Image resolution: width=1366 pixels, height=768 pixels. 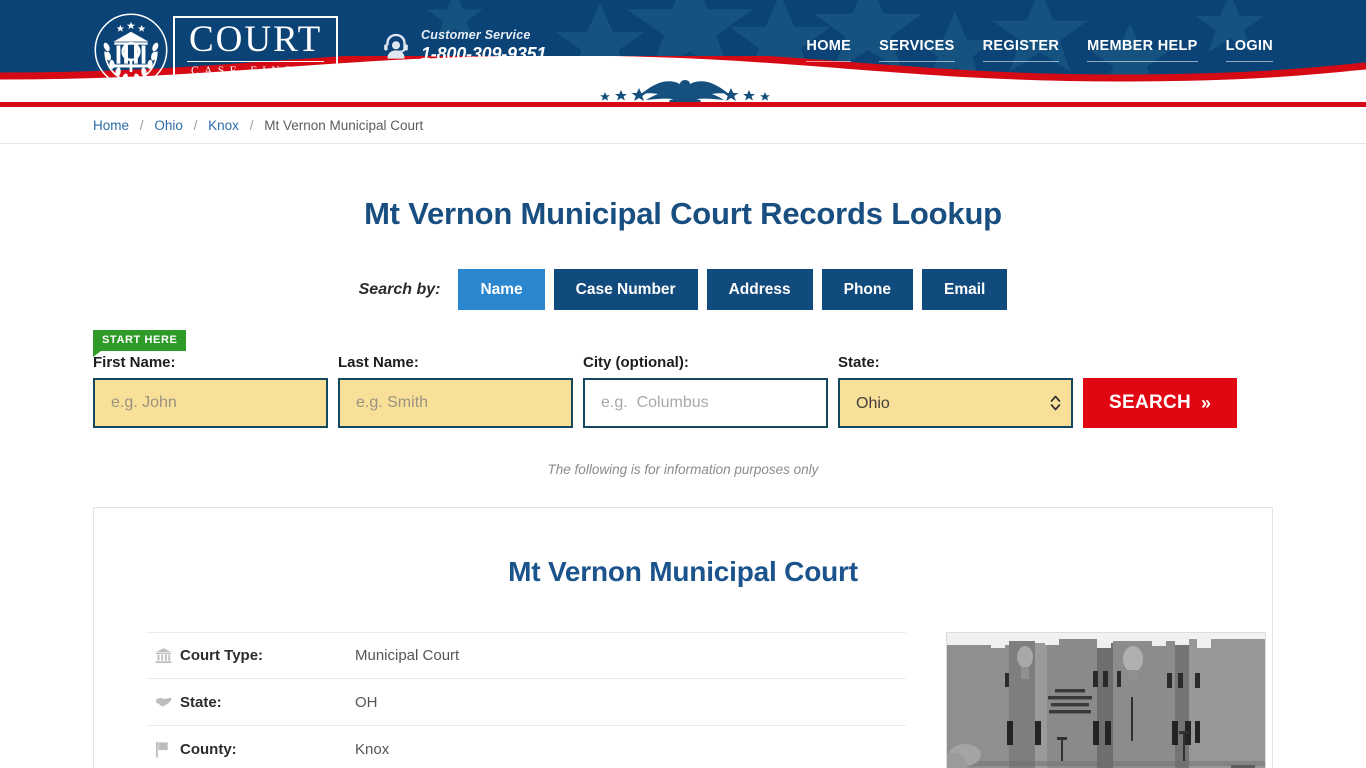 I want to click on last-name-label: Last Name:, so click(x=378, y=362).